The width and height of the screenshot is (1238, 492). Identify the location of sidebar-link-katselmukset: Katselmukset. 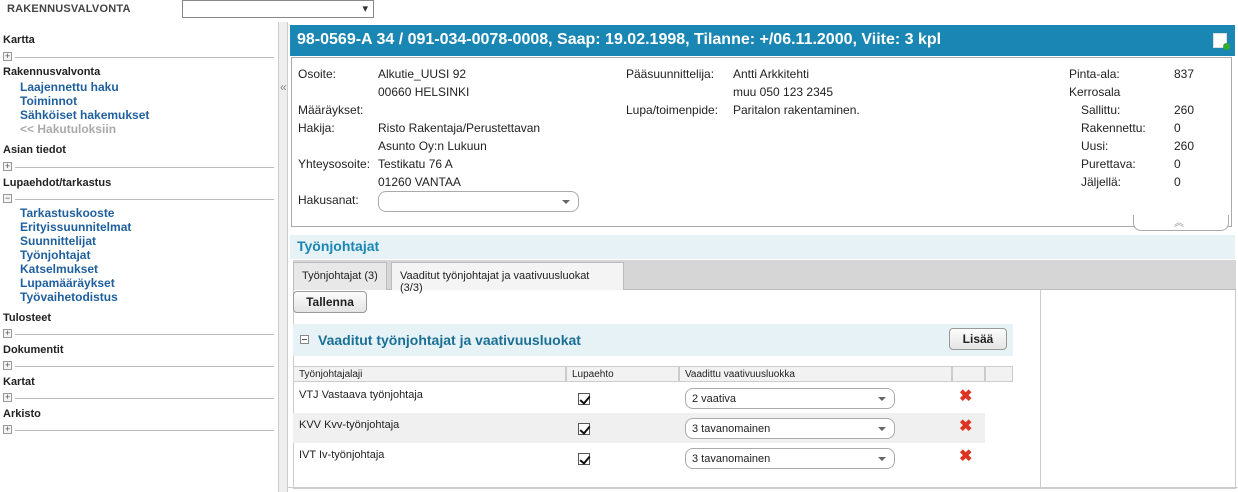
(59, 269).